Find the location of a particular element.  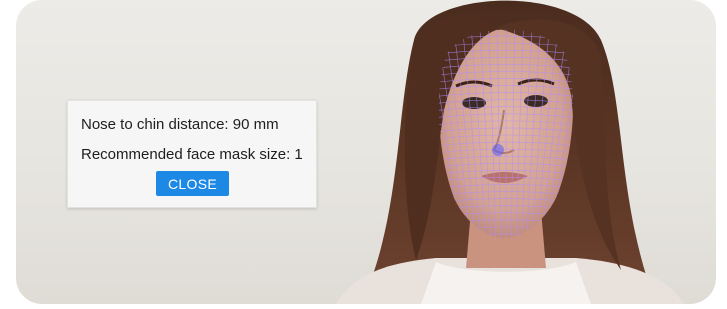

nose-to-chin-text: Nose to chin distance: 90 mm is located at coordinates (180, 124).